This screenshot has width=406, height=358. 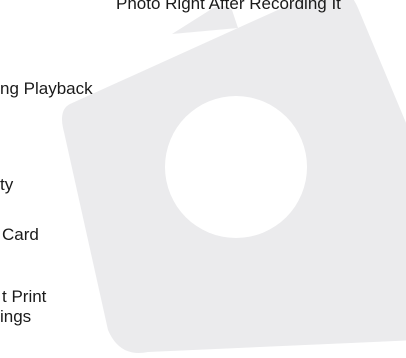 I want to click on toc-item-title: Photo Right After Recording It, so click(x=228, y=6).